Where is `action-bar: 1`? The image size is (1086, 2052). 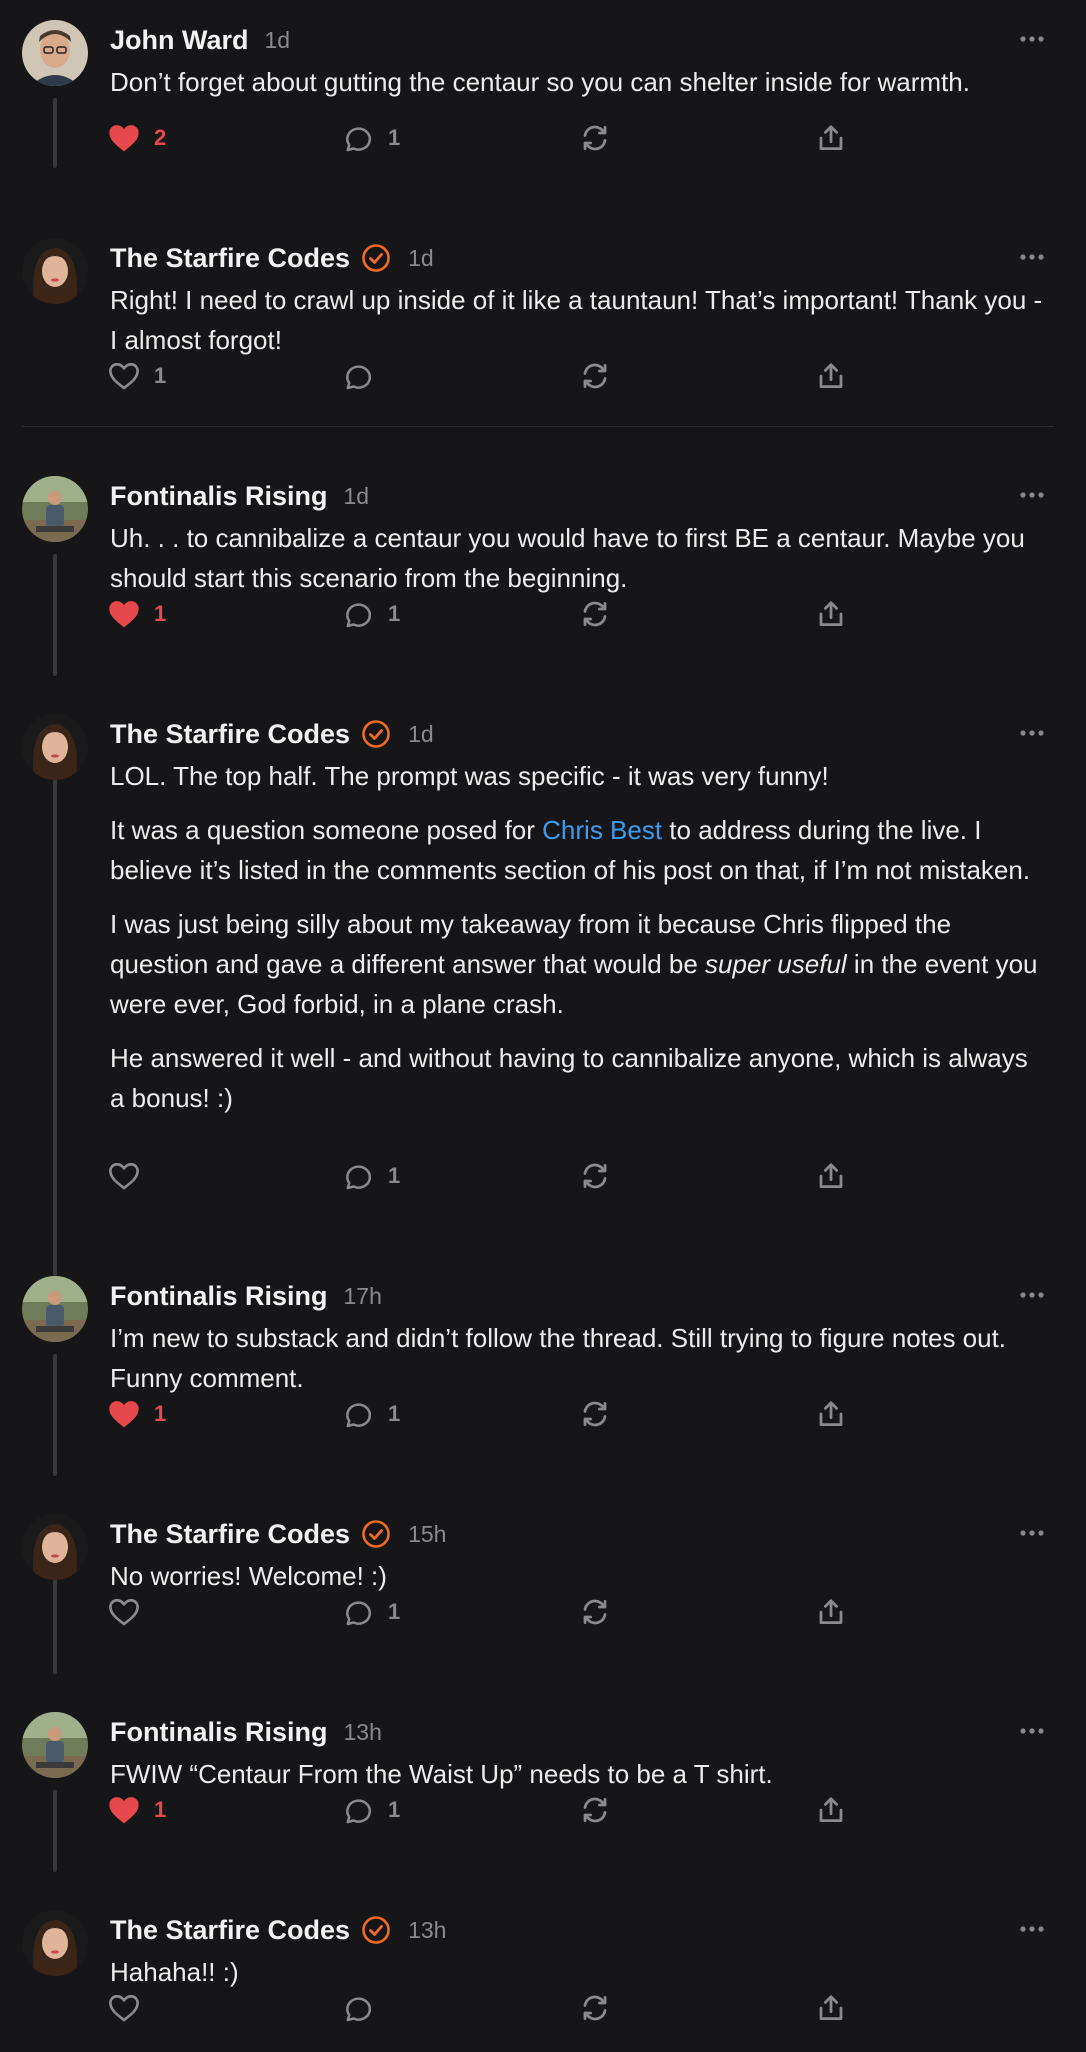
action-bar: 1 is located at coordinates (533, 1612).